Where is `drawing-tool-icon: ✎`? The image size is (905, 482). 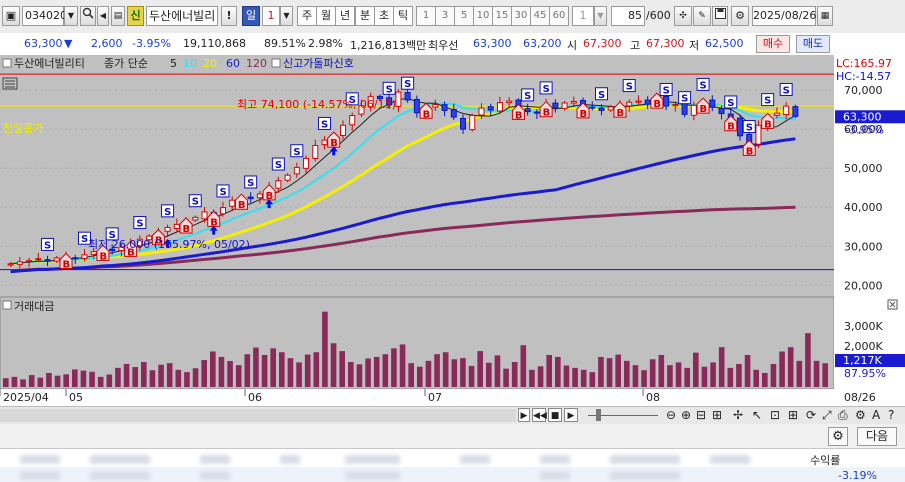
drawing-tool-icon: ✎ is located at coordinates (702, 16).